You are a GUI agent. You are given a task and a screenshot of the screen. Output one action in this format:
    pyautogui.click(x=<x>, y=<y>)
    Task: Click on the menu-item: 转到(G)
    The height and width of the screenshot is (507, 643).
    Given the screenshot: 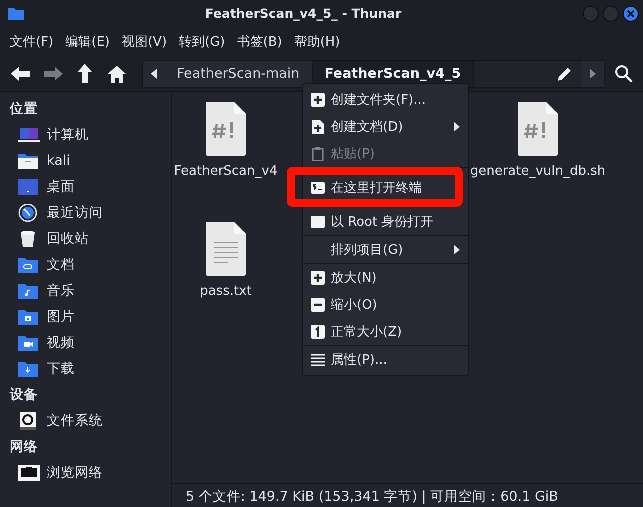 What is the action you would take?
    pyautogui.click(x=202, y=42)
    